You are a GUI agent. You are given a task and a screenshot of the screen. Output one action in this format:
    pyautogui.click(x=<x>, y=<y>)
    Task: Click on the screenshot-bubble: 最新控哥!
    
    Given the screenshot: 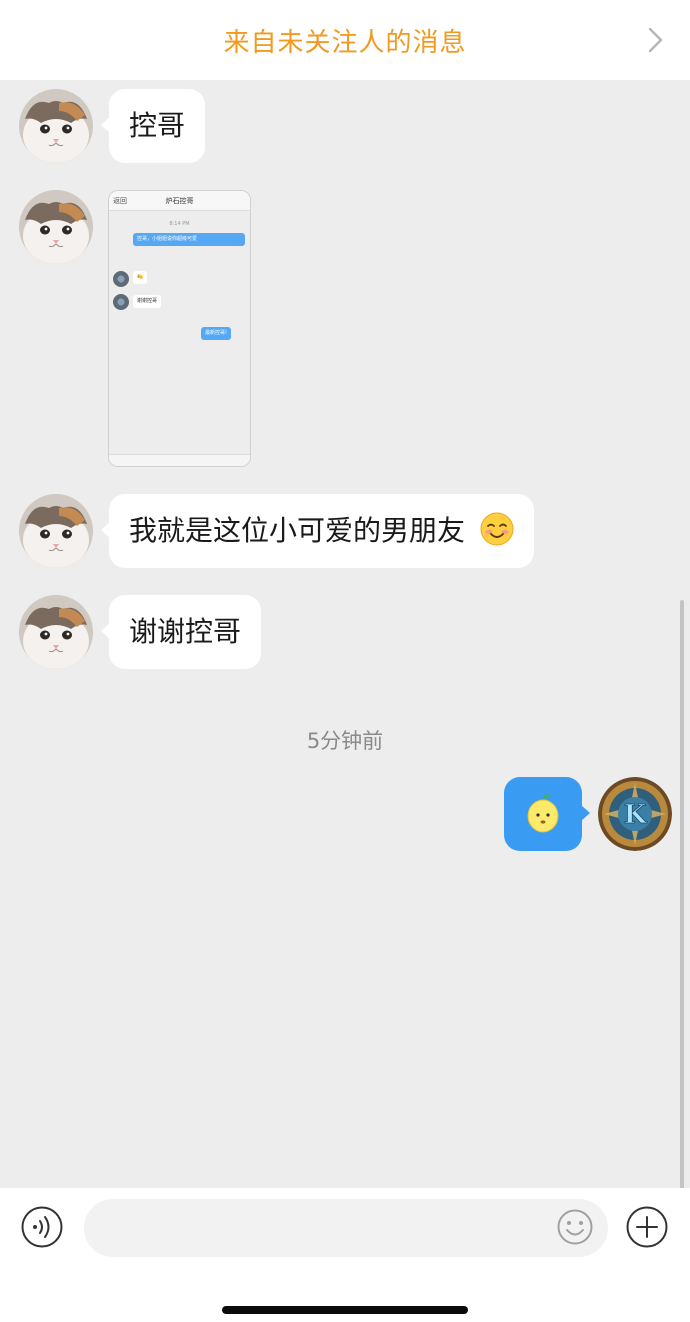 What is the action you would take?
    pyautogui.click(x=216, y=333)
    